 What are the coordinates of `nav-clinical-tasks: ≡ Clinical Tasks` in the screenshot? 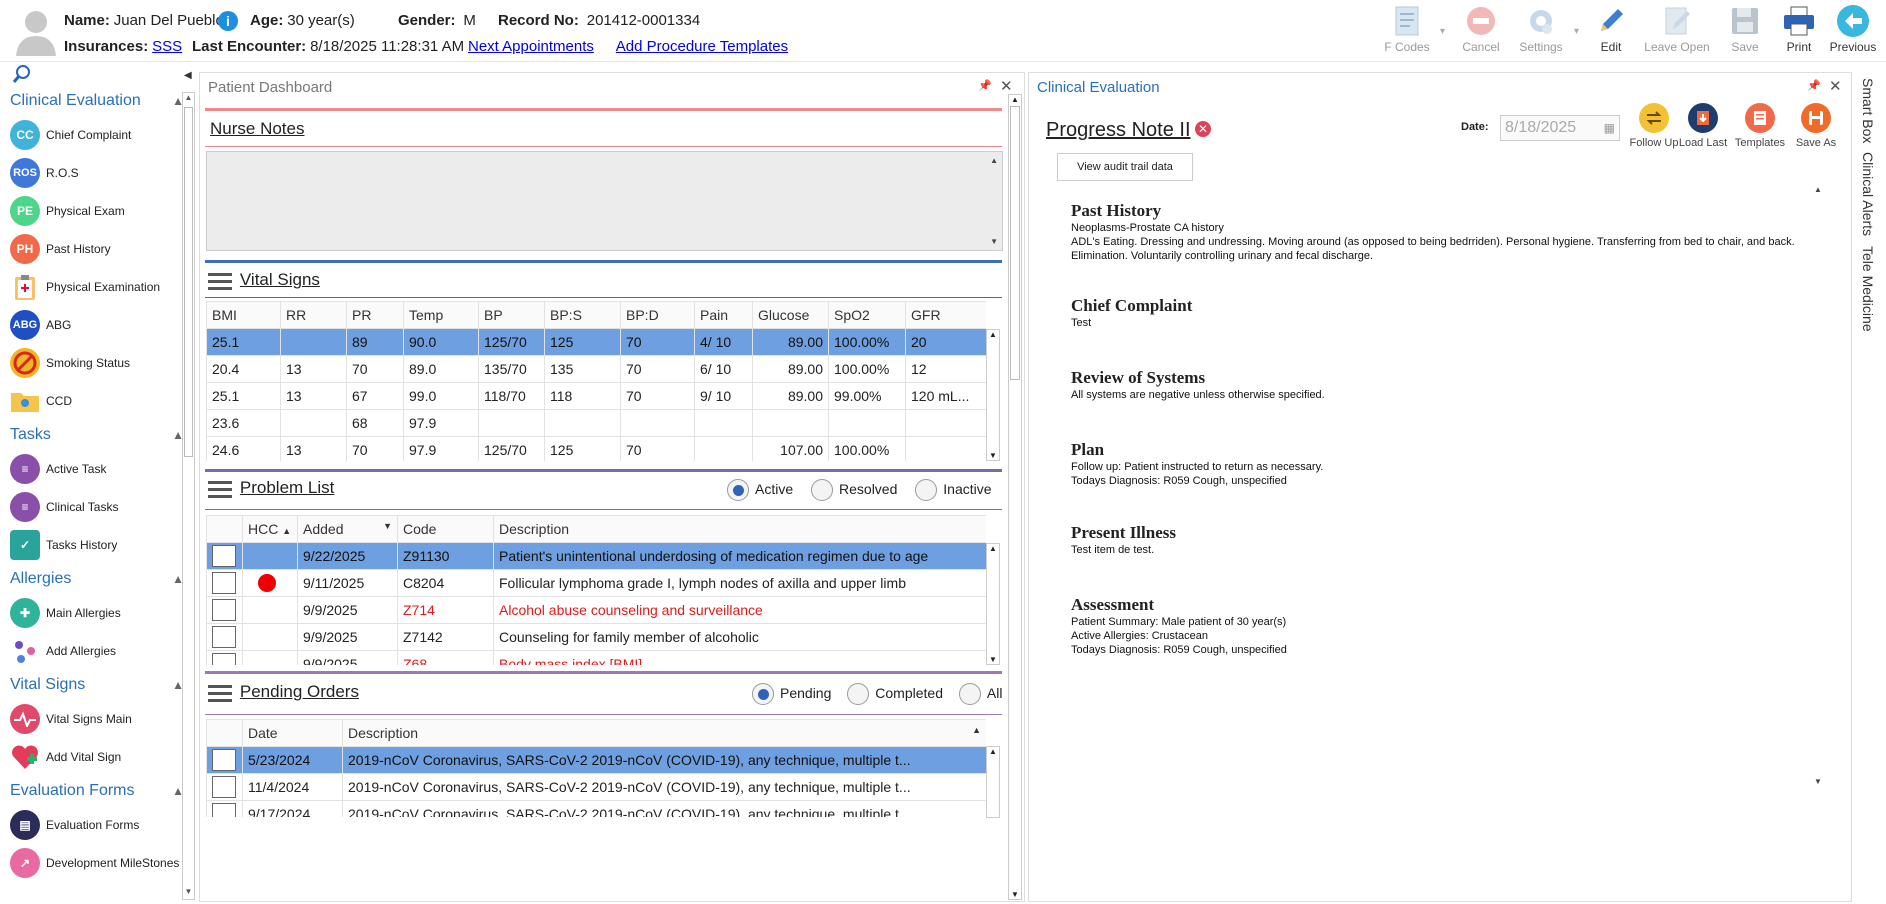 It's located at (102, 507).